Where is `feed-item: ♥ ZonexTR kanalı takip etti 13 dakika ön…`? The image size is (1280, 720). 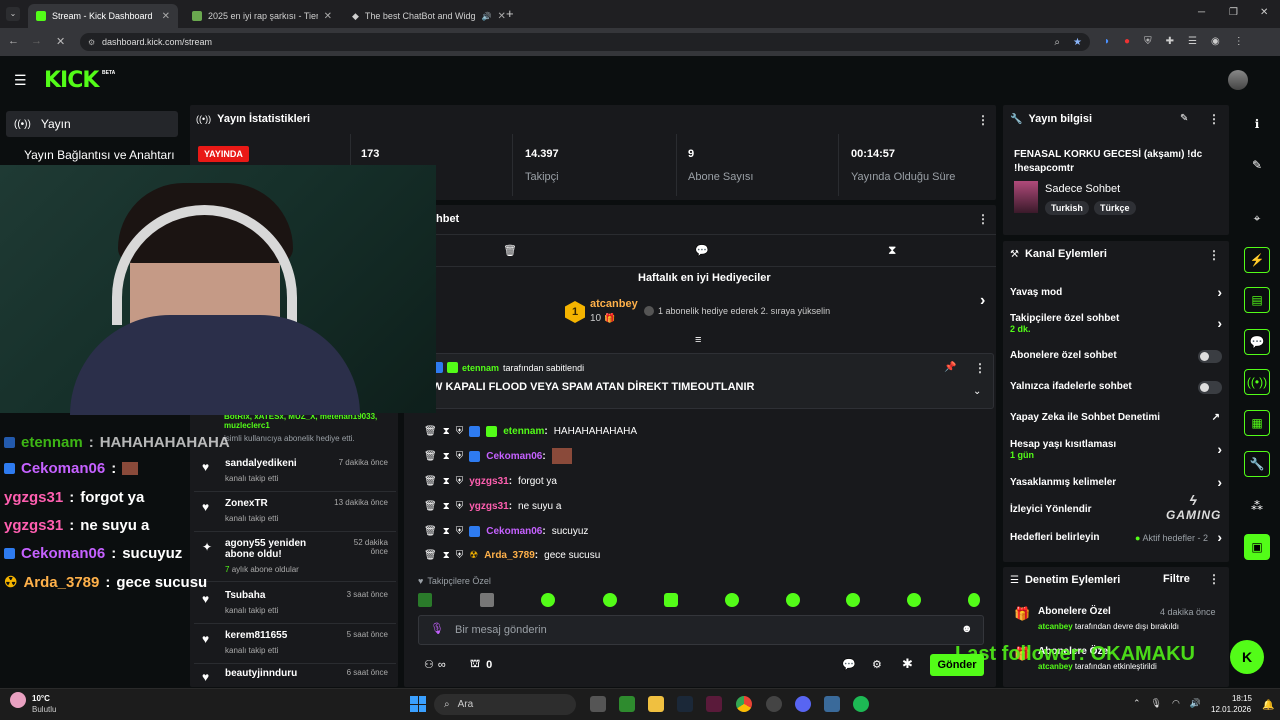
feed-item: ♥ ZonexTR kanalı takip etti 13 dakika ön… is located at coordinates (295, 512).